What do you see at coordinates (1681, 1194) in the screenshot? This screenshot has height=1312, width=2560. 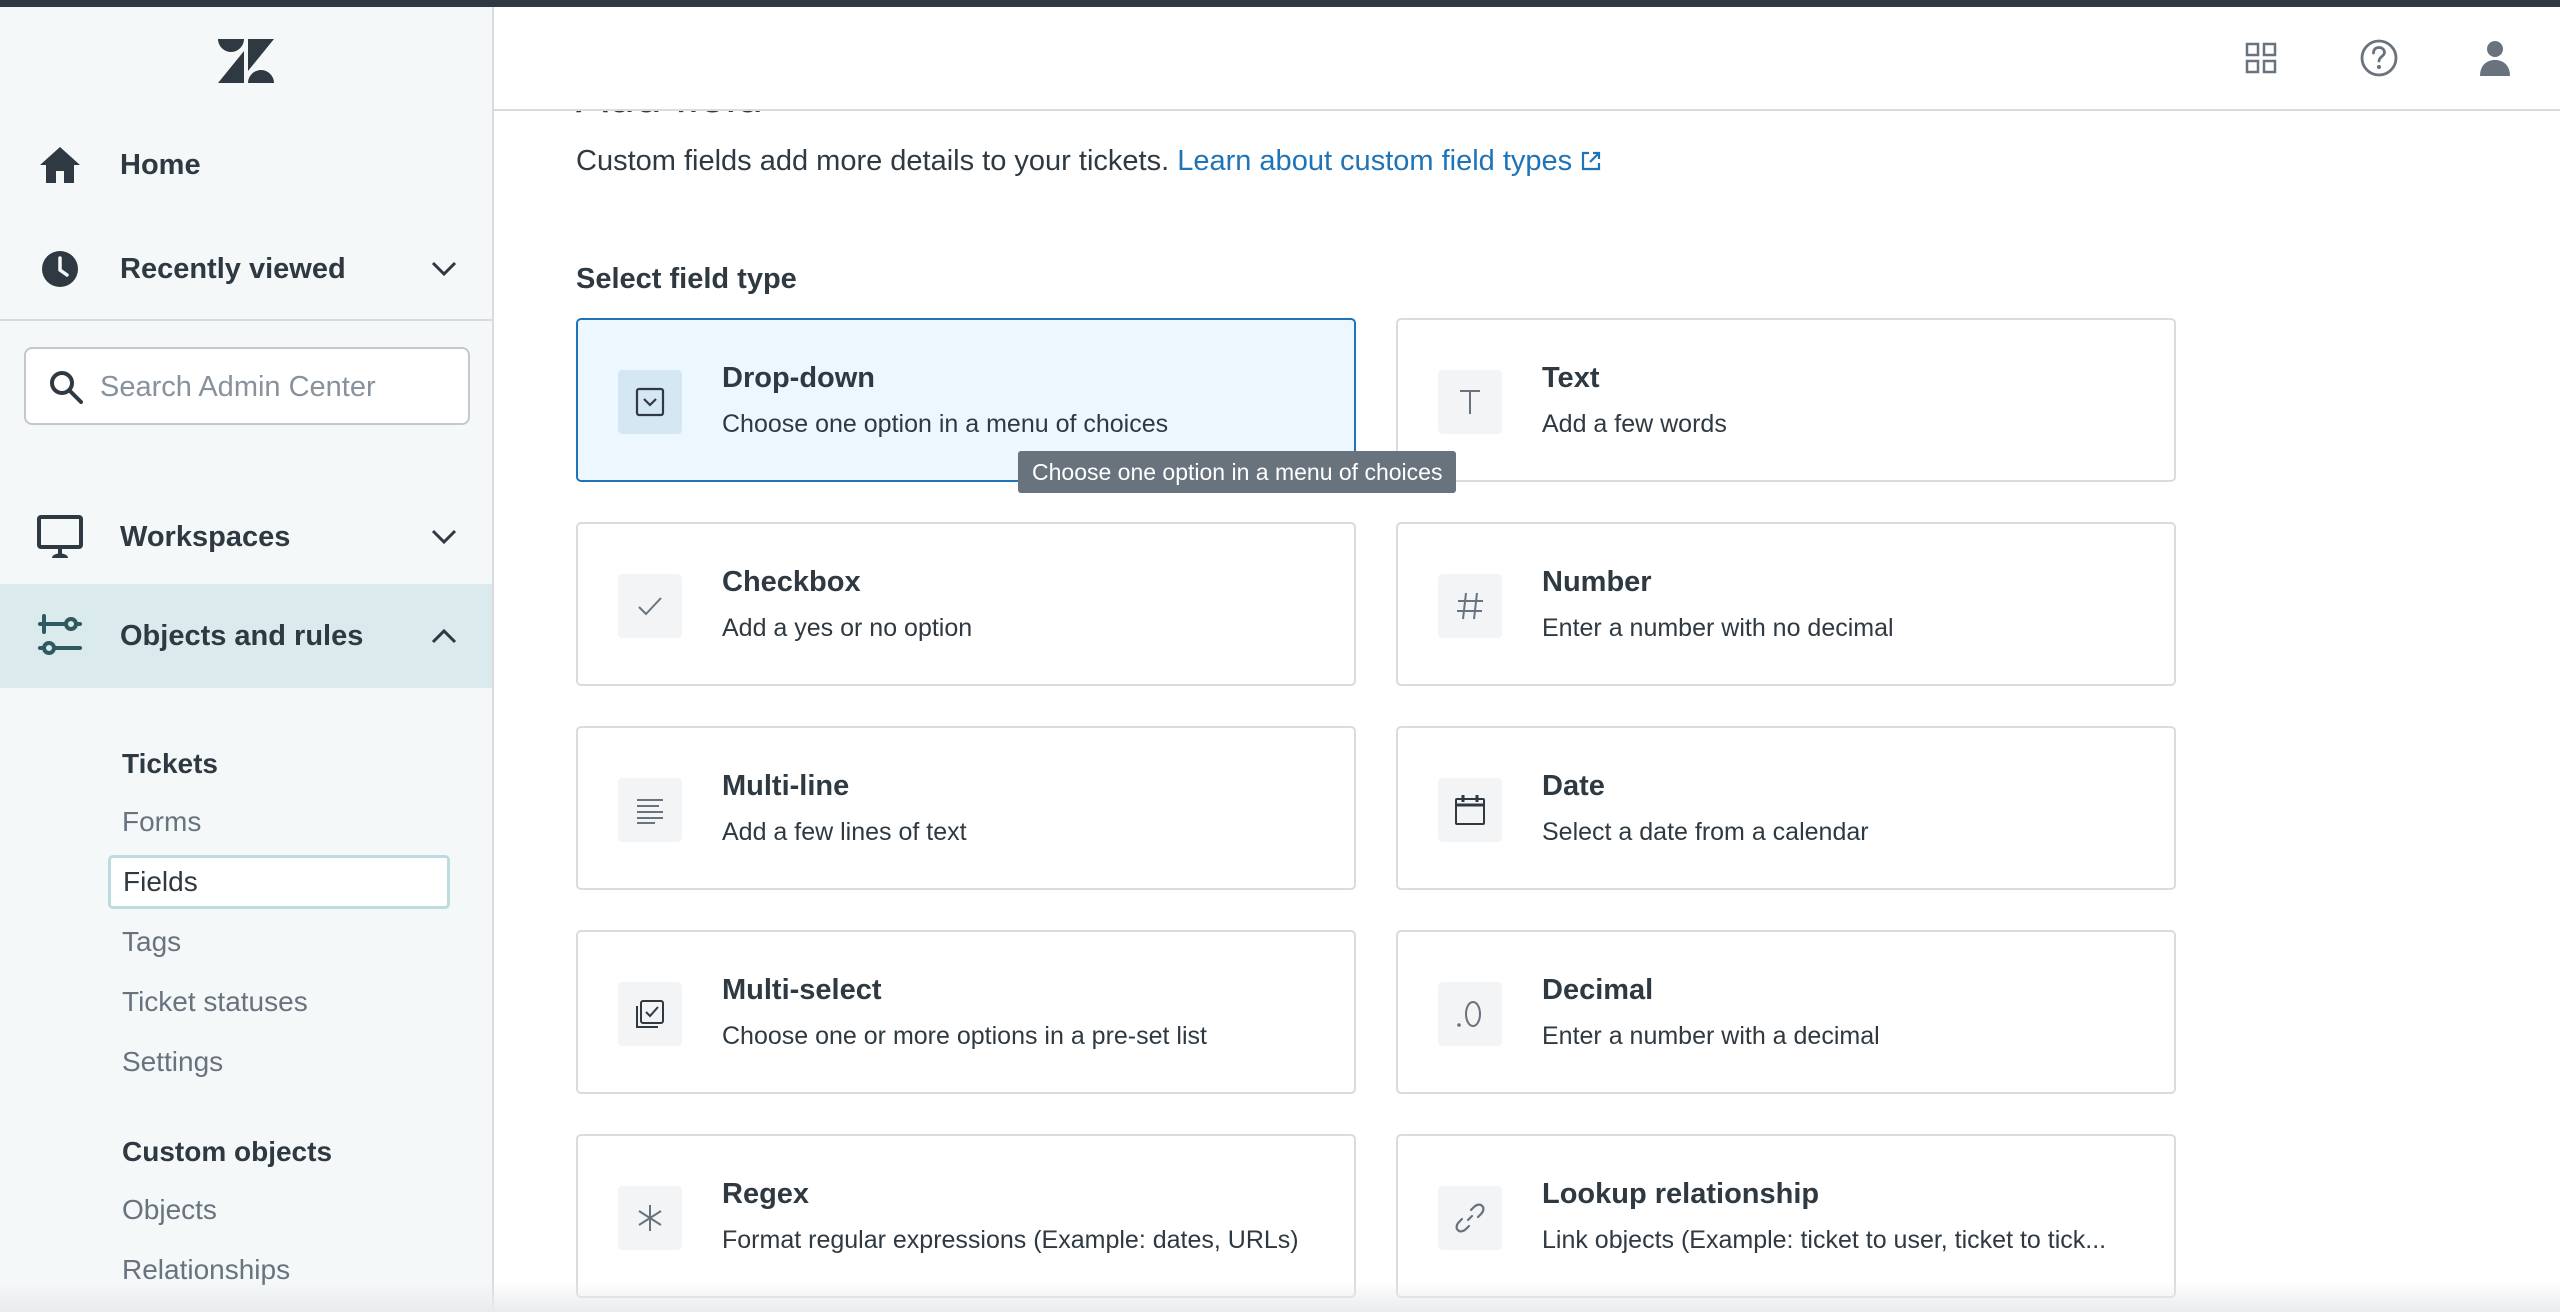 I see `card-title: Lookup relationship` at bounding box center [1681, 1194].